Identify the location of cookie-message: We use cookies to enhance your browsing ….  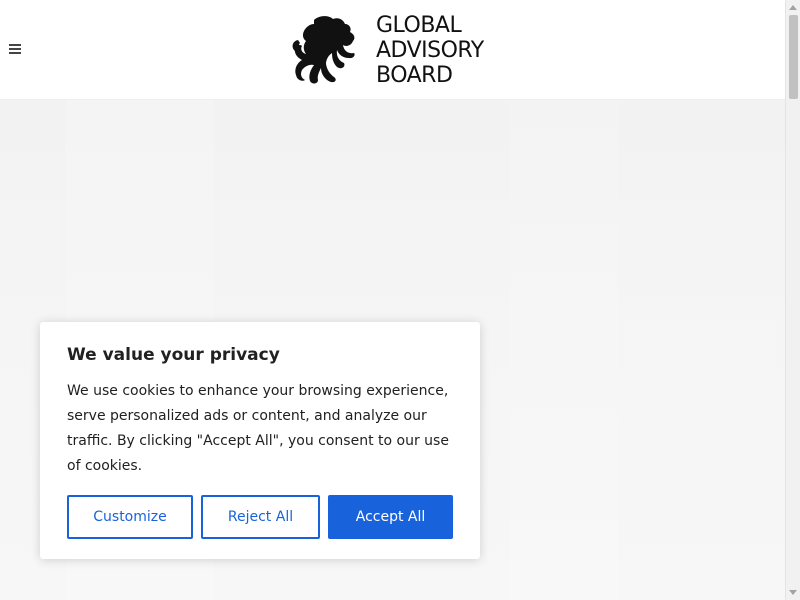
(258, 428).